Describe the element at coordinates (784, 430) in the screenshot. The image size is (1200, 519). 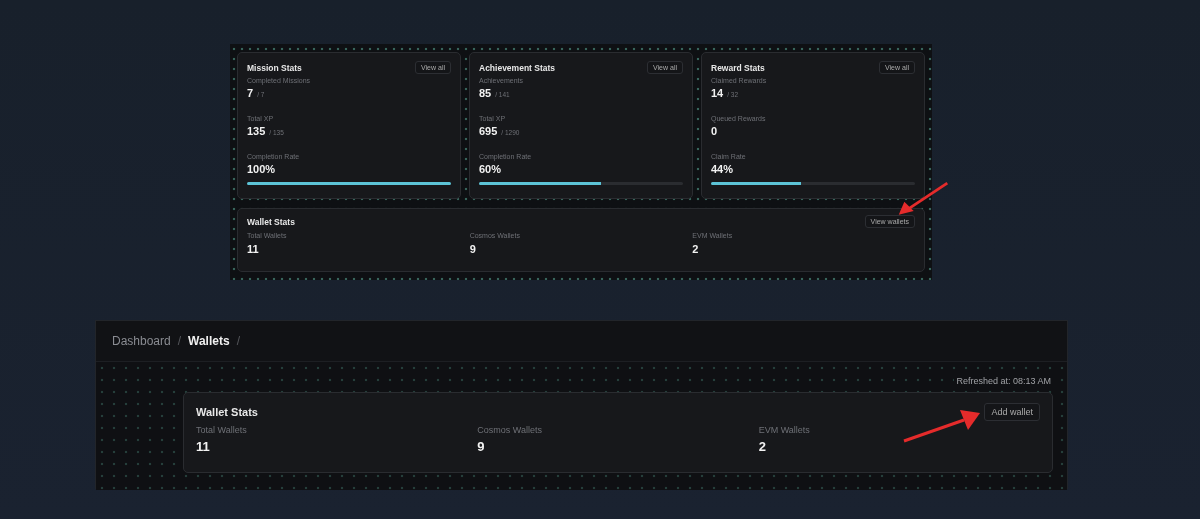
I see `metric-label: EVM Wallets` at that location.